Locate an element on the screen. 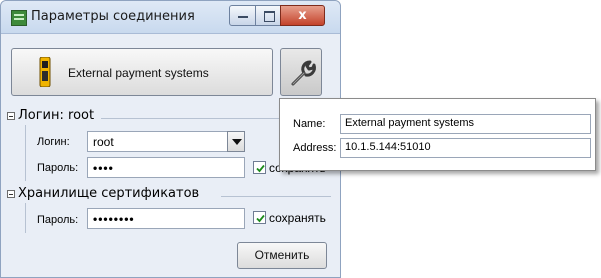 Image resolution: width=601 pixels, height=278 pixels. login-group-collapse-toggle is located at coordinates (11, 116).